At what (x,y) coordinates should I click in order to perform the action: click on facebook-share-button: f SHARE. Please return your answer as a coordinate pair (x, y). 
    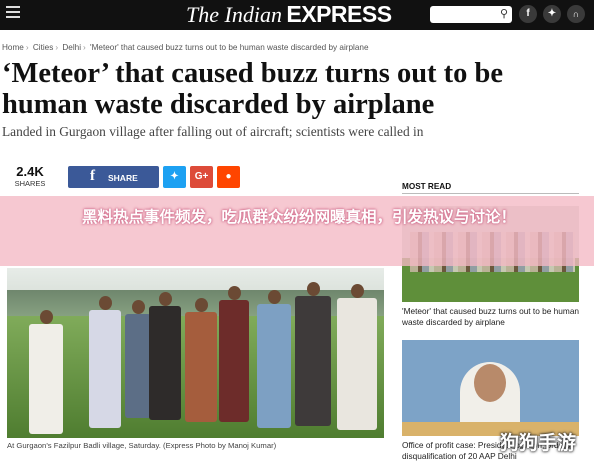
    Looking at the image, I should click on (113, 177).